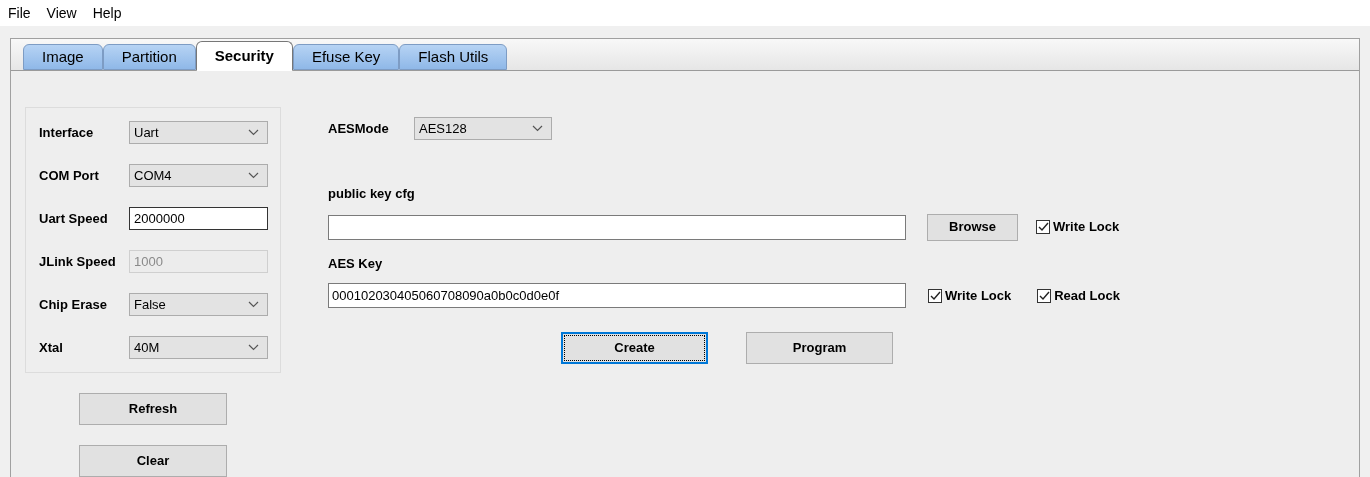  I want to click on field-label: Interface, so click(67, 132).